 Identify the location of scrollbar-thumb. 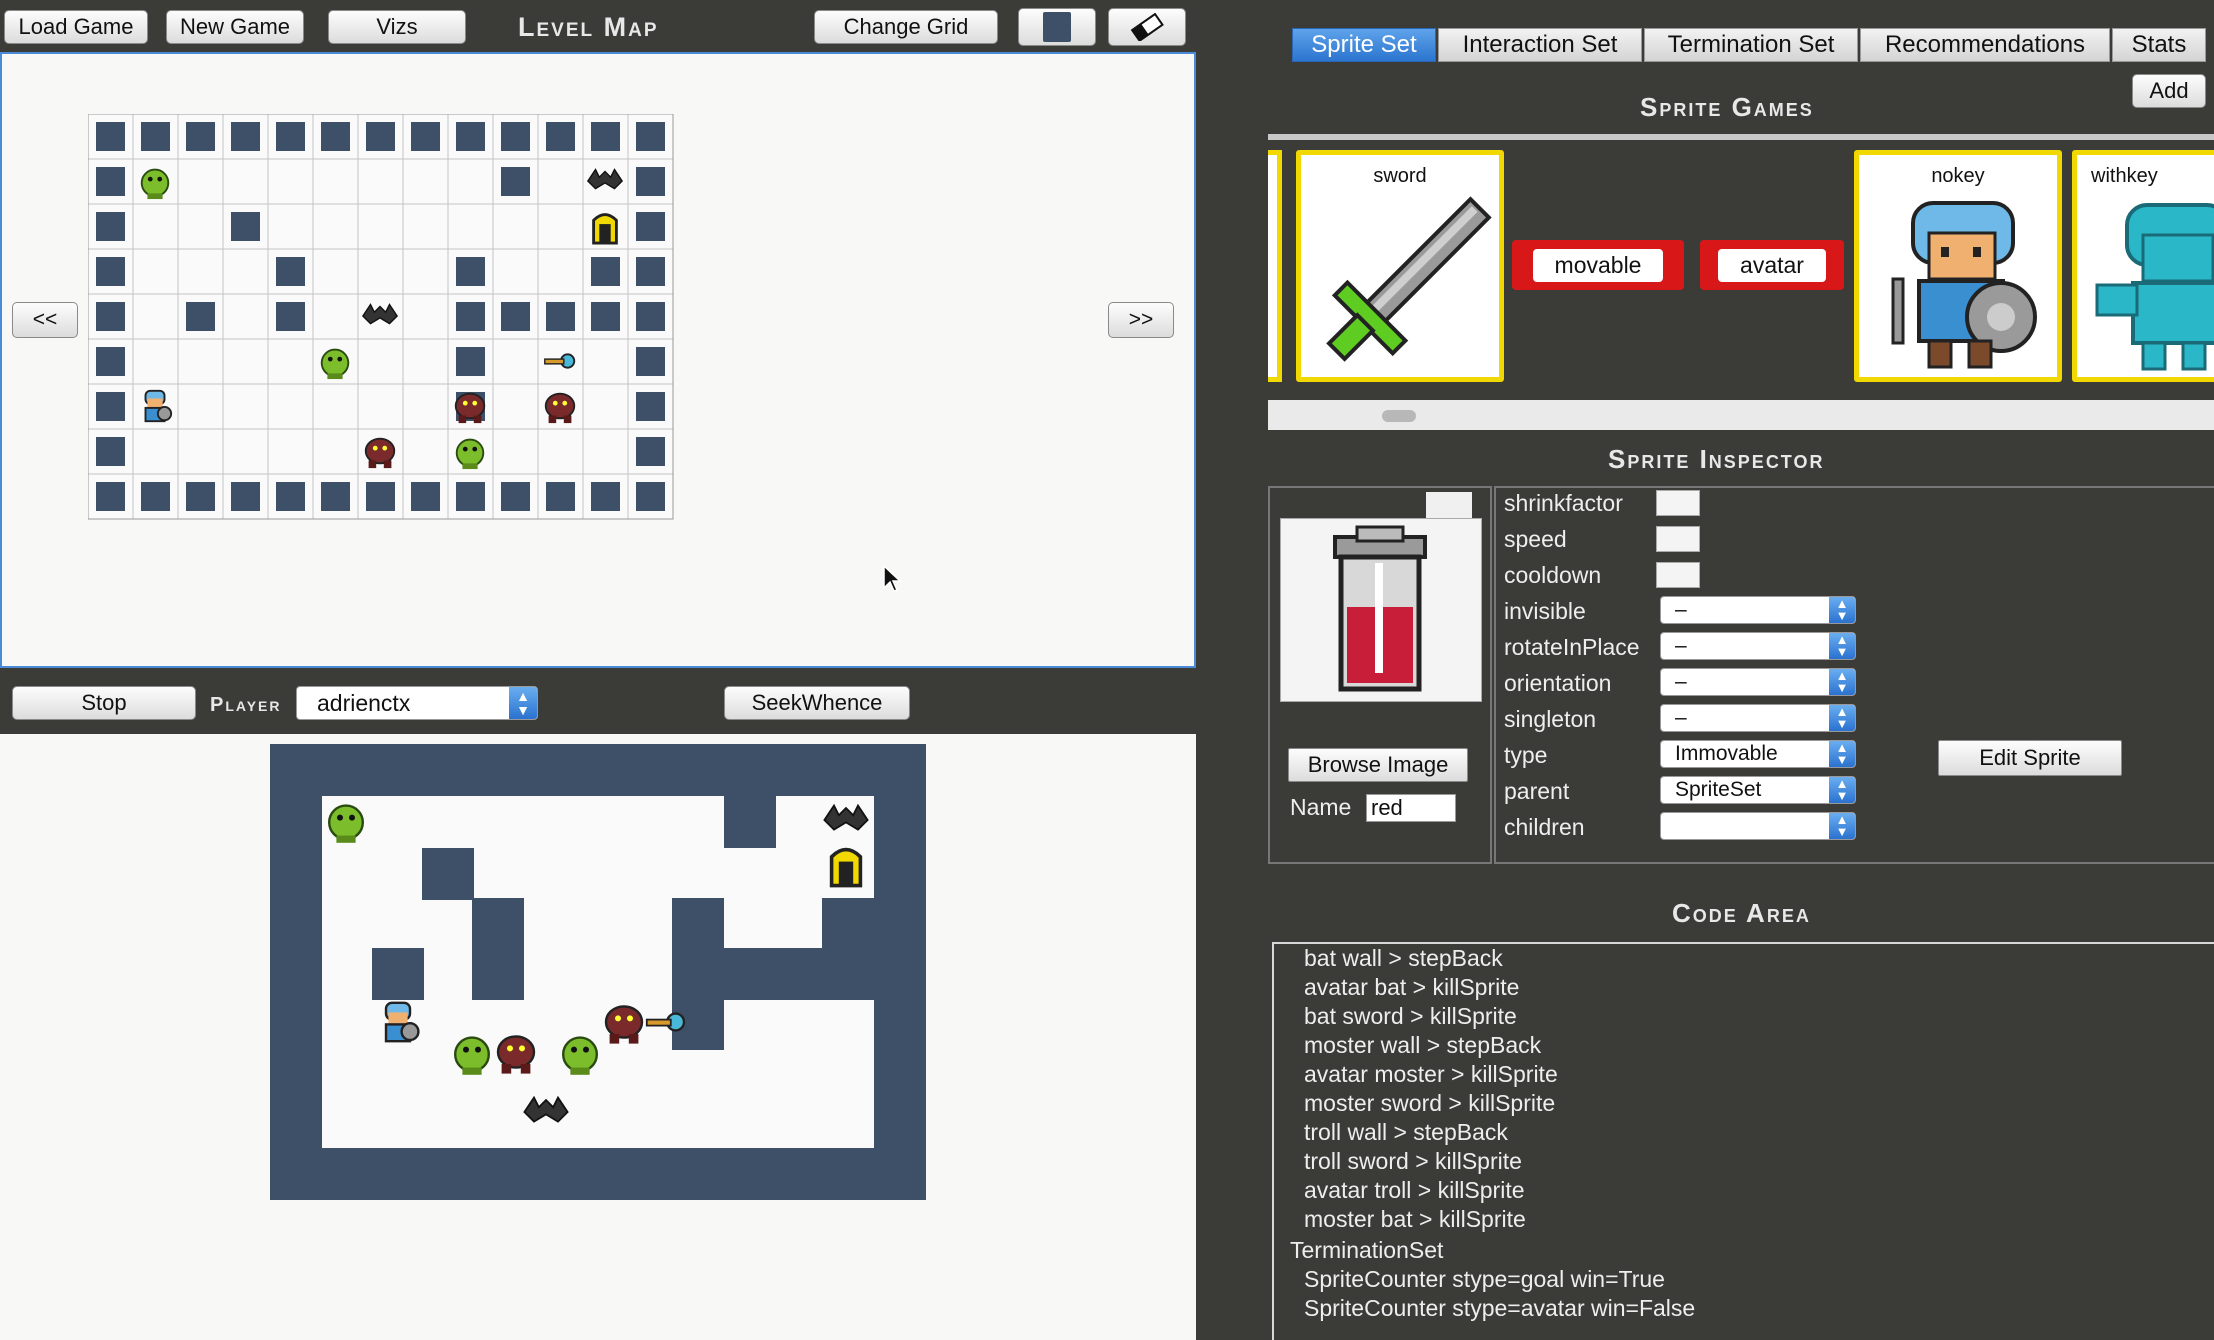
(1399, 416).